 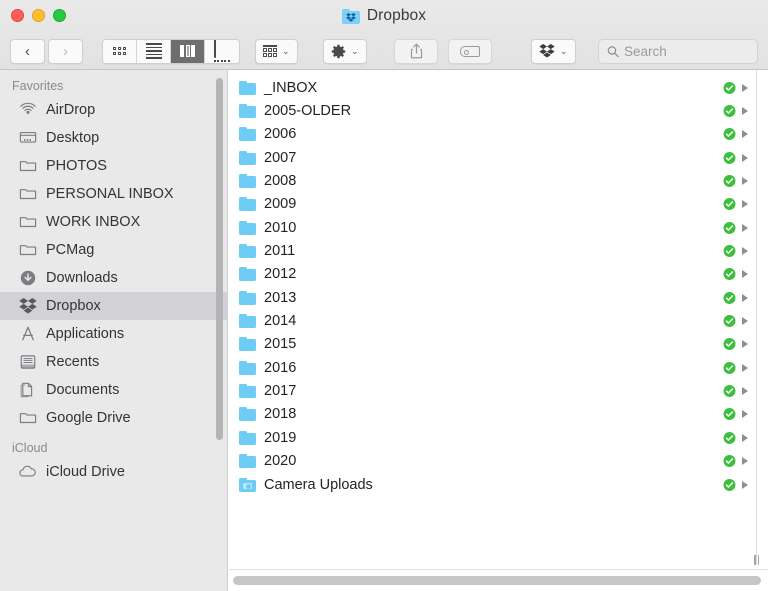 What do you see at coordinates (65, 51) in the screenshot?
I see `forward-button: ›` at bounding box center [65, 51].